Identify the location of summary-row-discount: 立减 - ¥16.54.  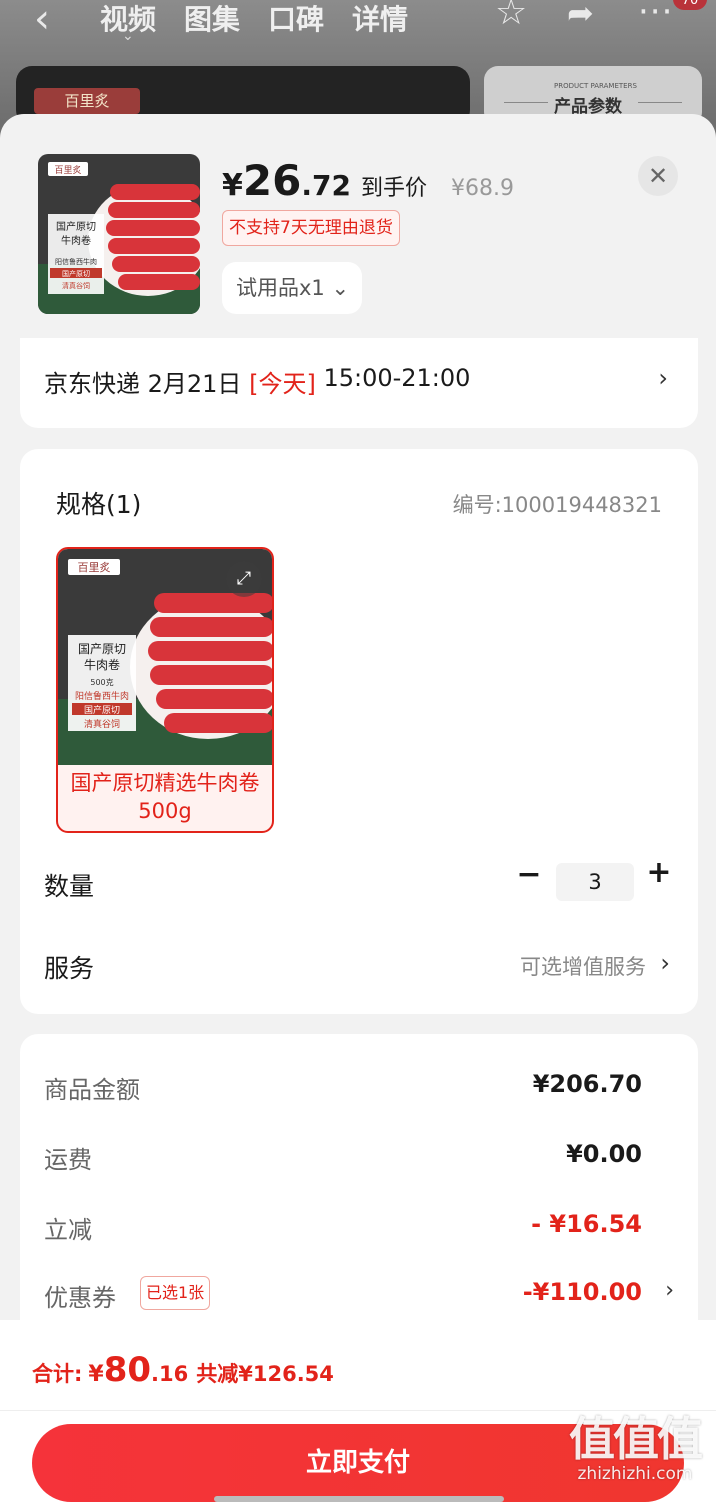
(359, 1230).